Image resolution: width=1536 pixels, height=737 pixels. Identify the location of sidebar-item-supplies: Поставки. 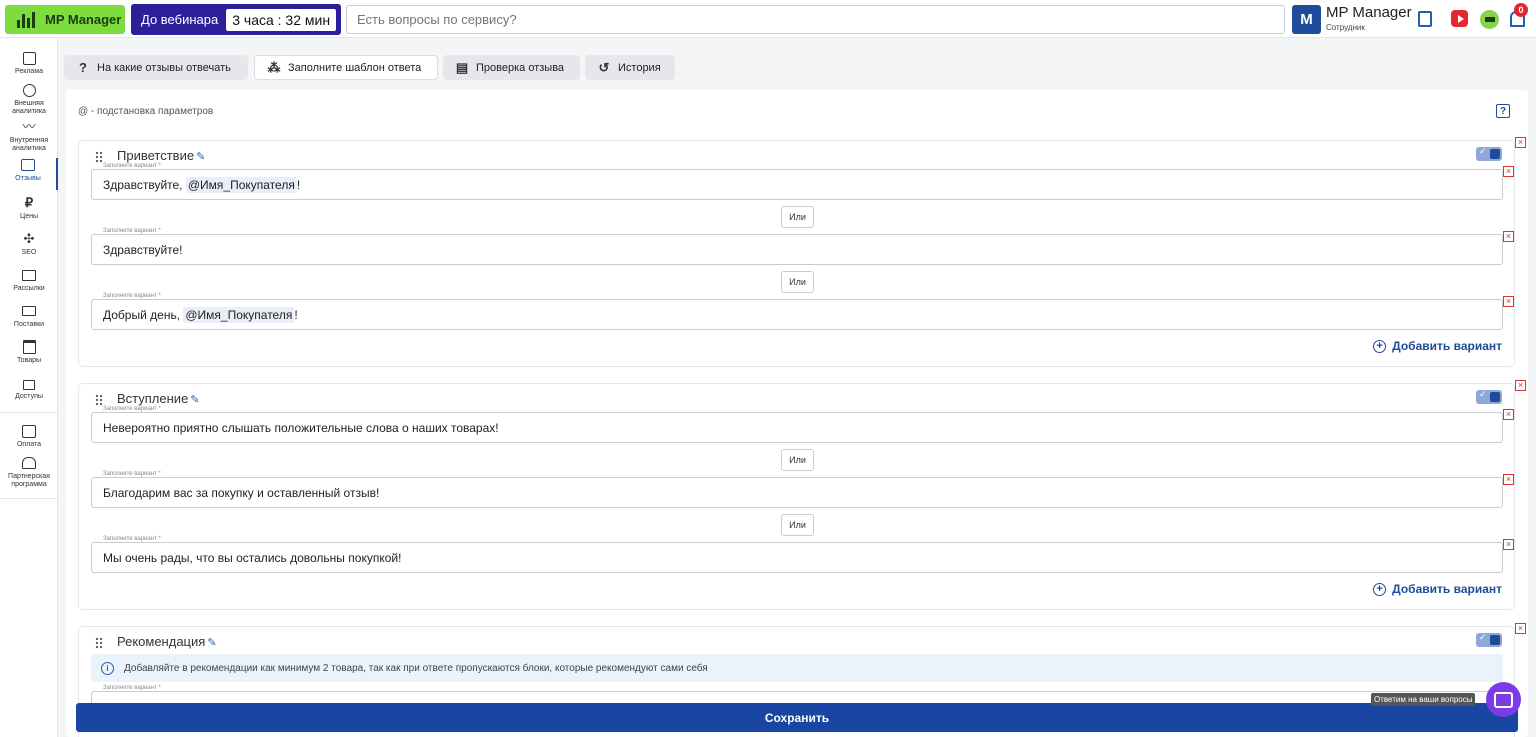
(29, 316).